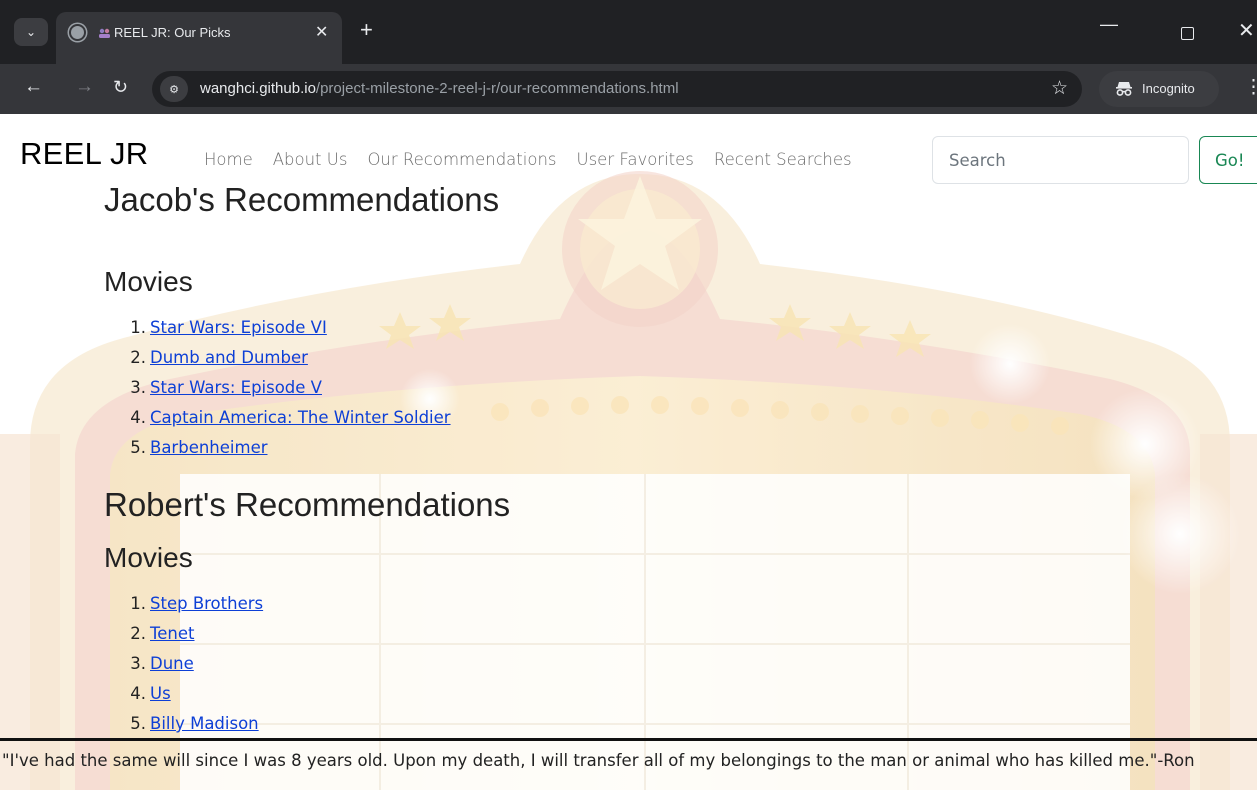 Image resolution: width=1257 pixels, height=790 pixels. What do you see at coordinates (635, 159) in the screenshot?
I see `nav-link-user-favorites: User Favorites` at bounding box center [635, 159].